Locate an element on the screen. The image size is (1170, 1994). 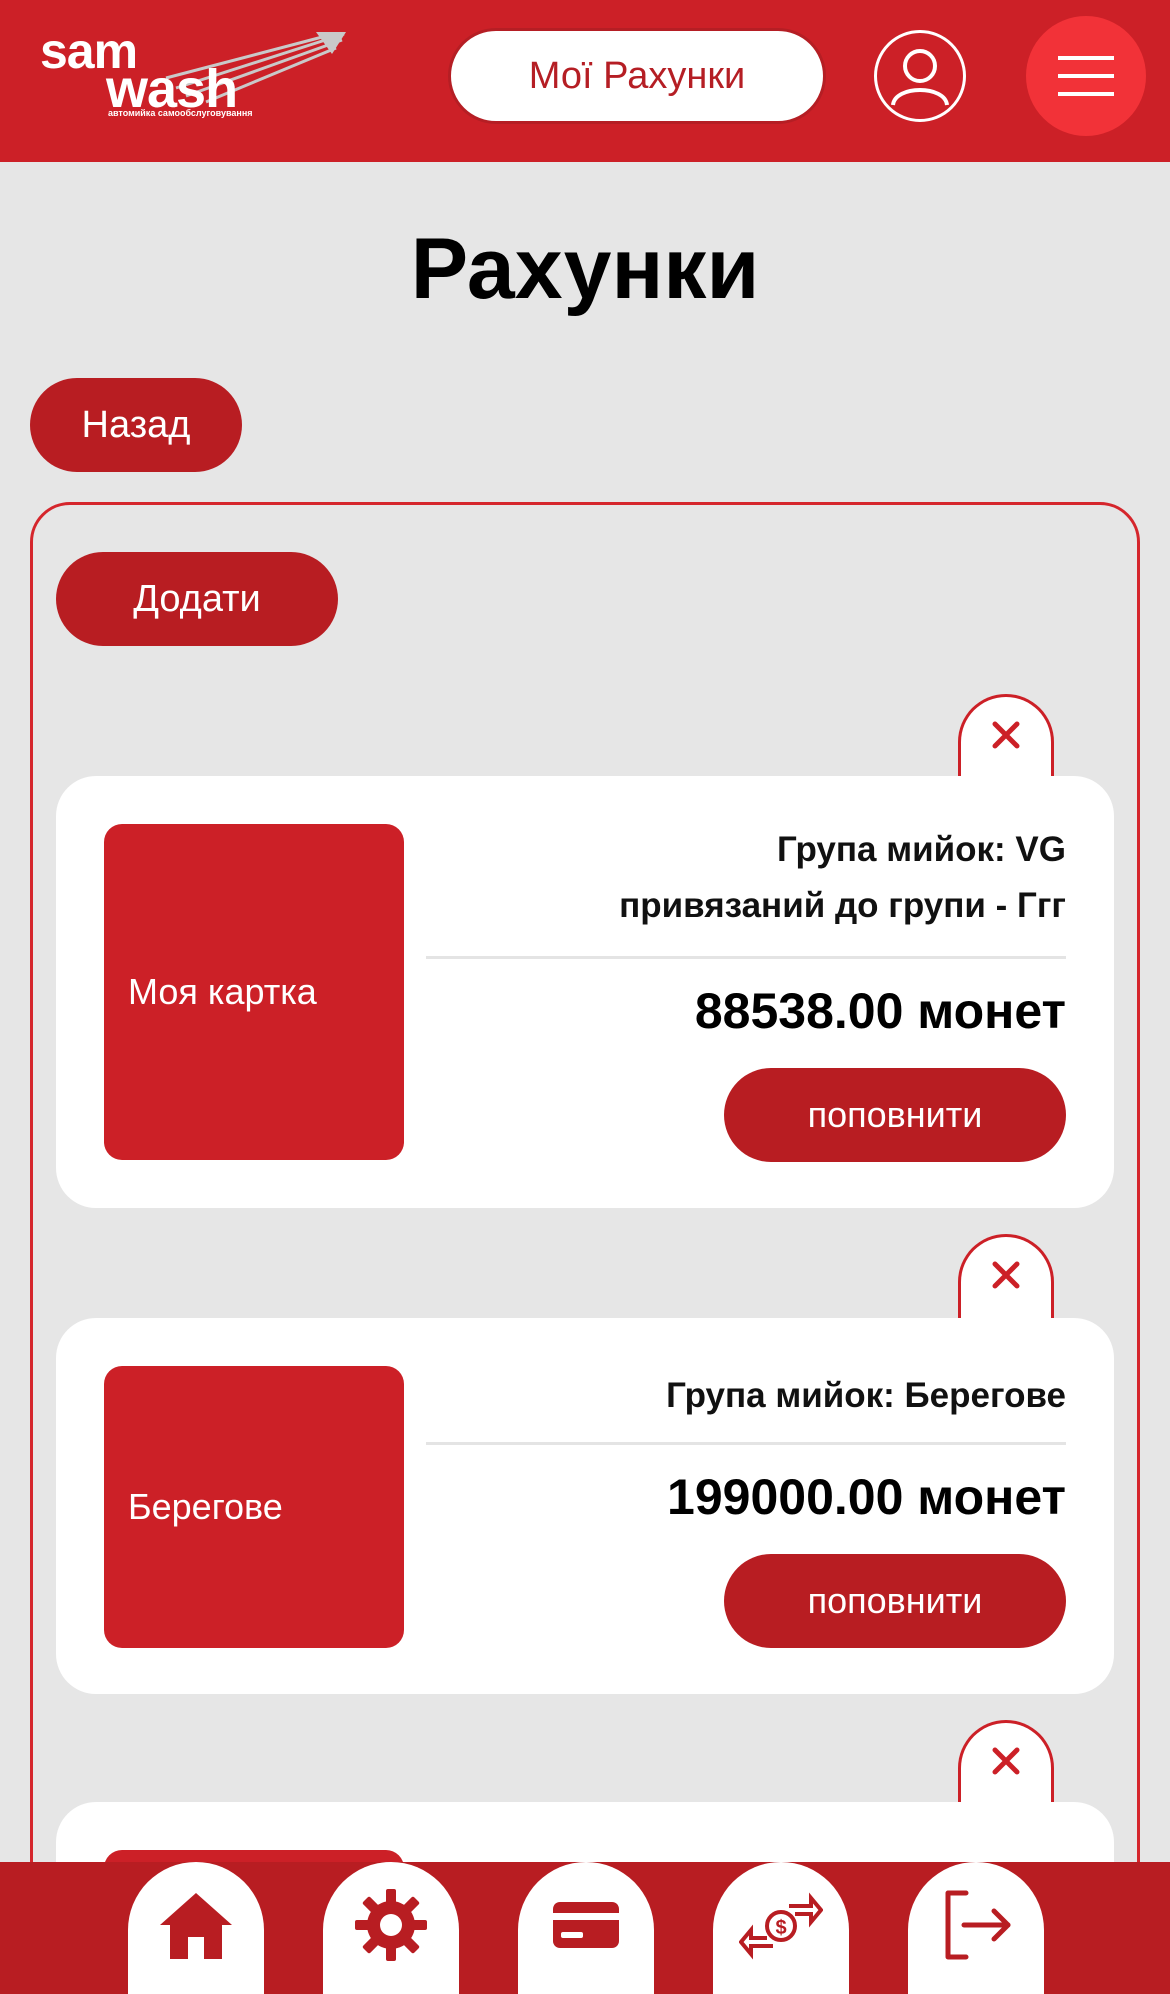
card-icon is located at coordinates (586, 1925).